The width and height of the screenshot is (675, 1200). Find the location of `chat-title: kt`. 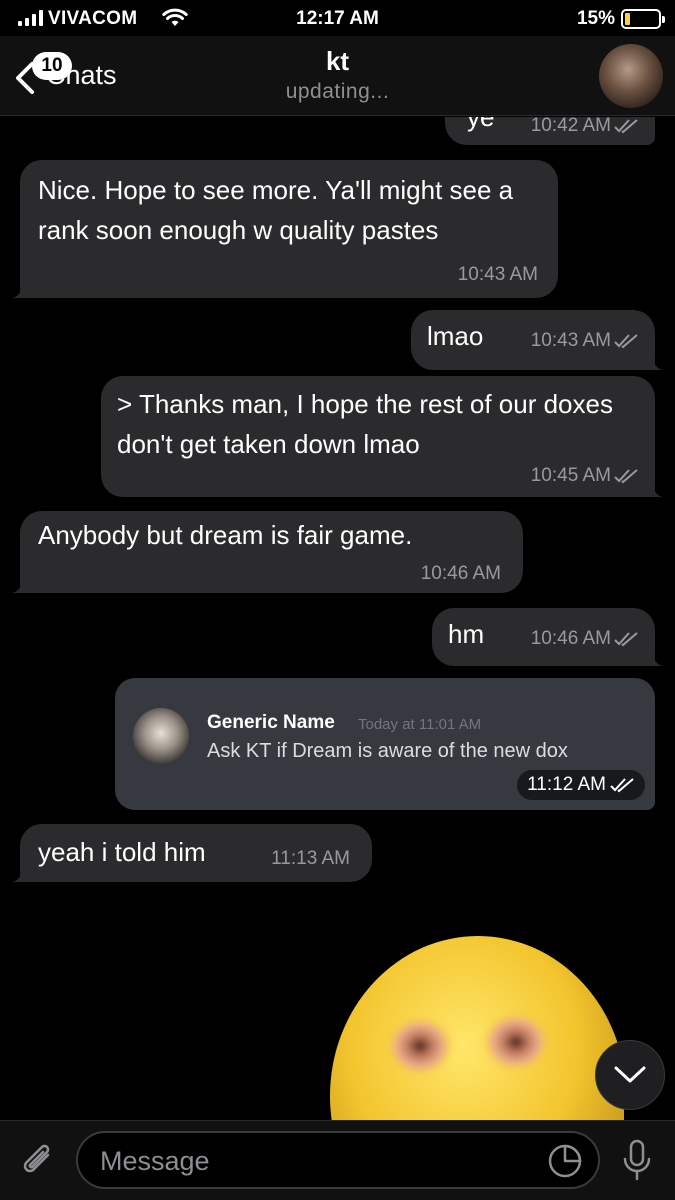

chat-title: kt is located at coordinates (337, 61).